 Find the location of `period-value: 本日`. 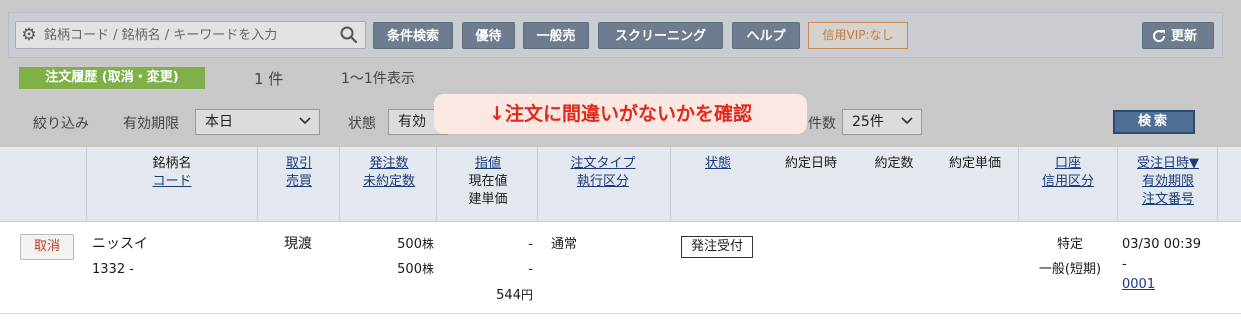

period-value: 本日 is located at coordinates (219, 122).